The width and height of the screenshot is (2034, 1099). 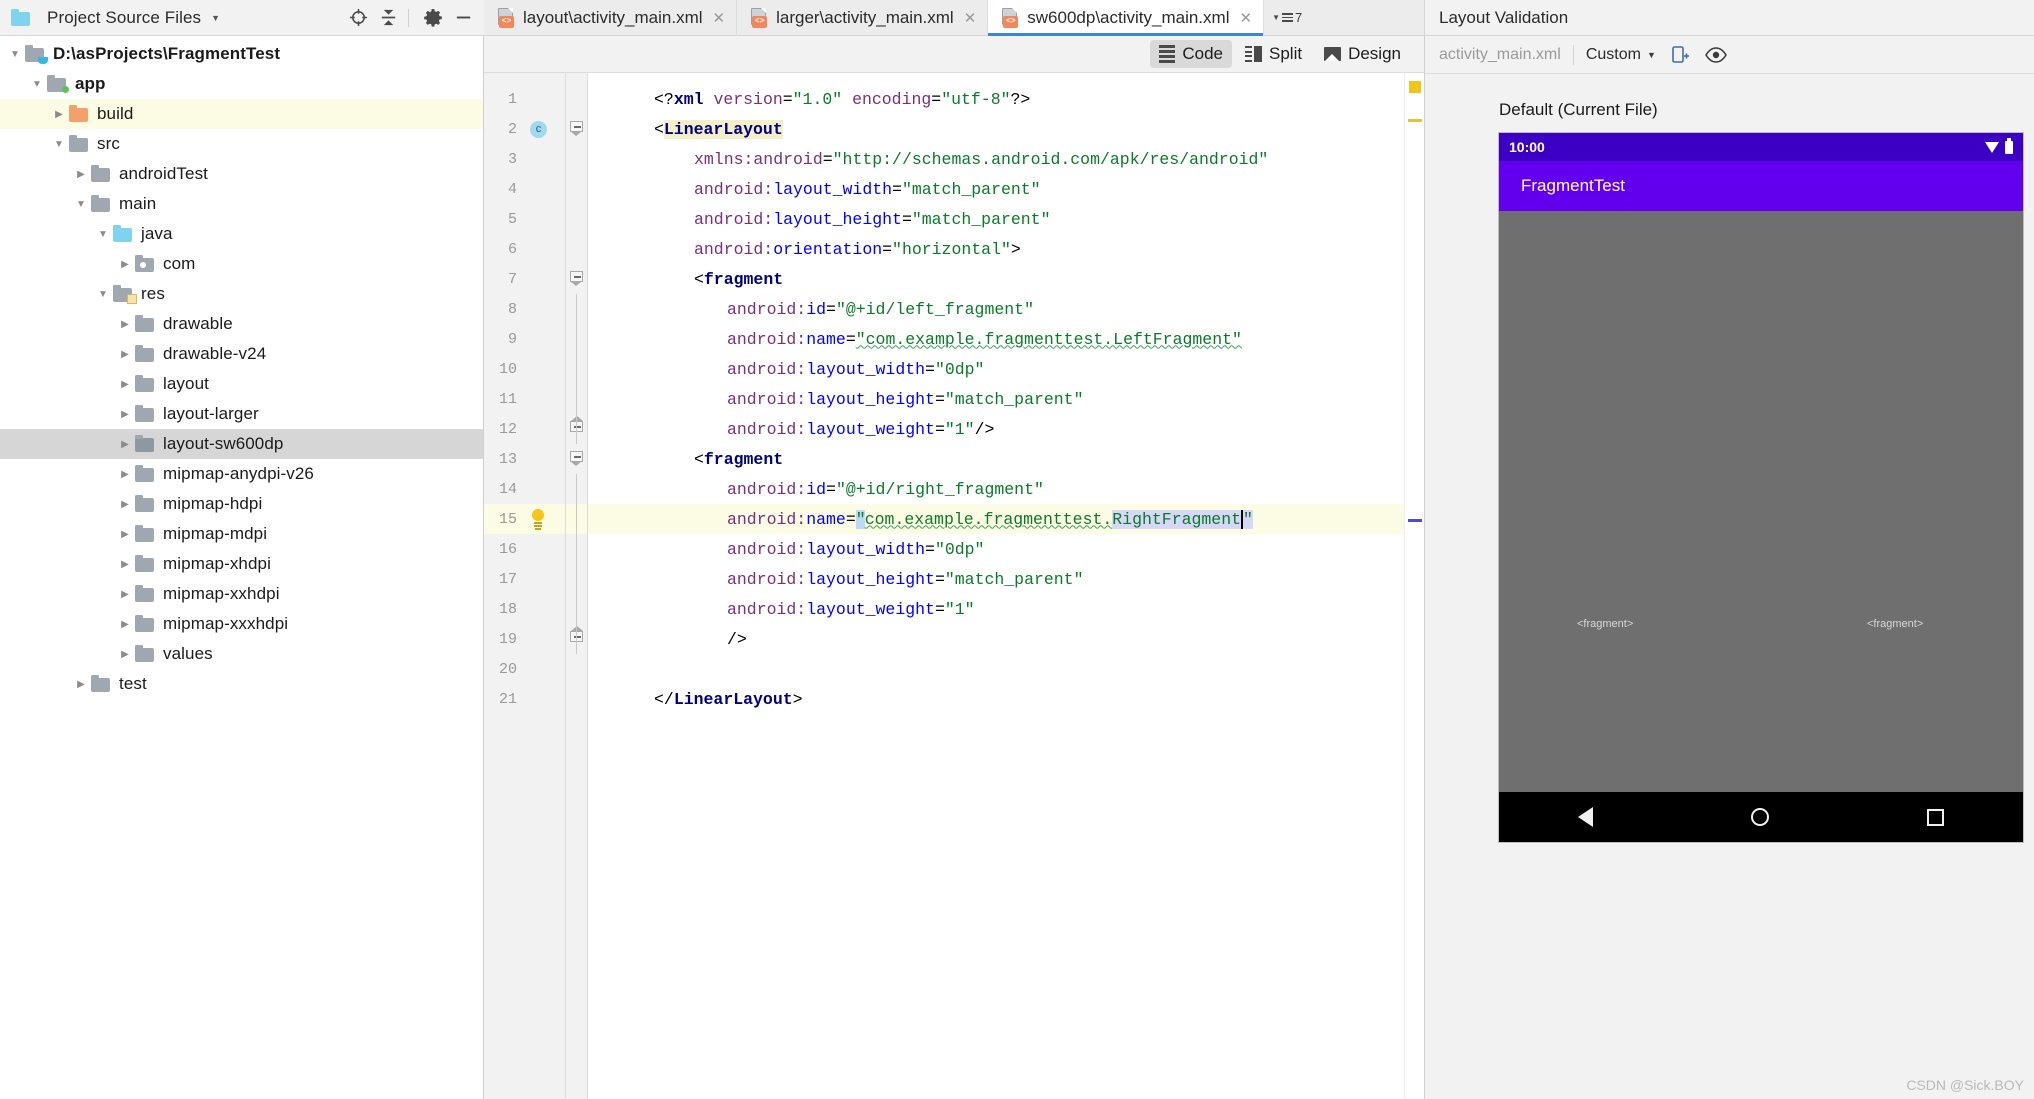 What do you see at coordinates (996, 639) in the screenshot?
I see `code-line: />` at bounding box center [996, 639].